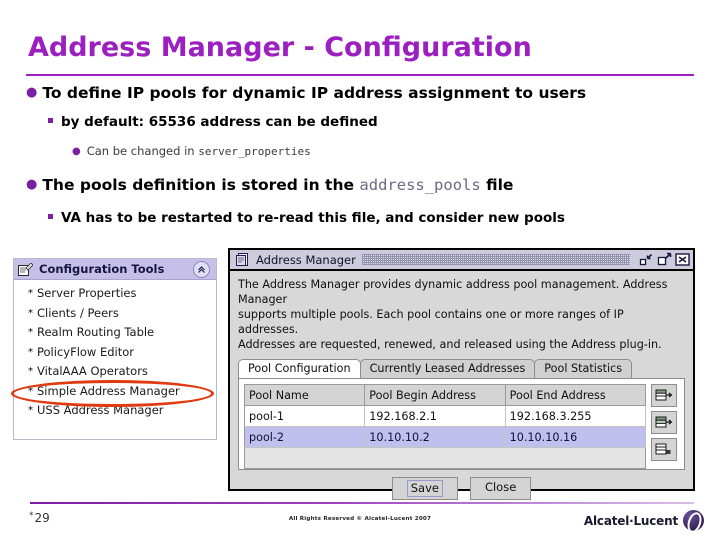  What do you see at coordinates (122, 411) in the screenshot?
I see `sidebar-item-uss-address-manager: * USS Address Manager` at bounding box center [122, 411].